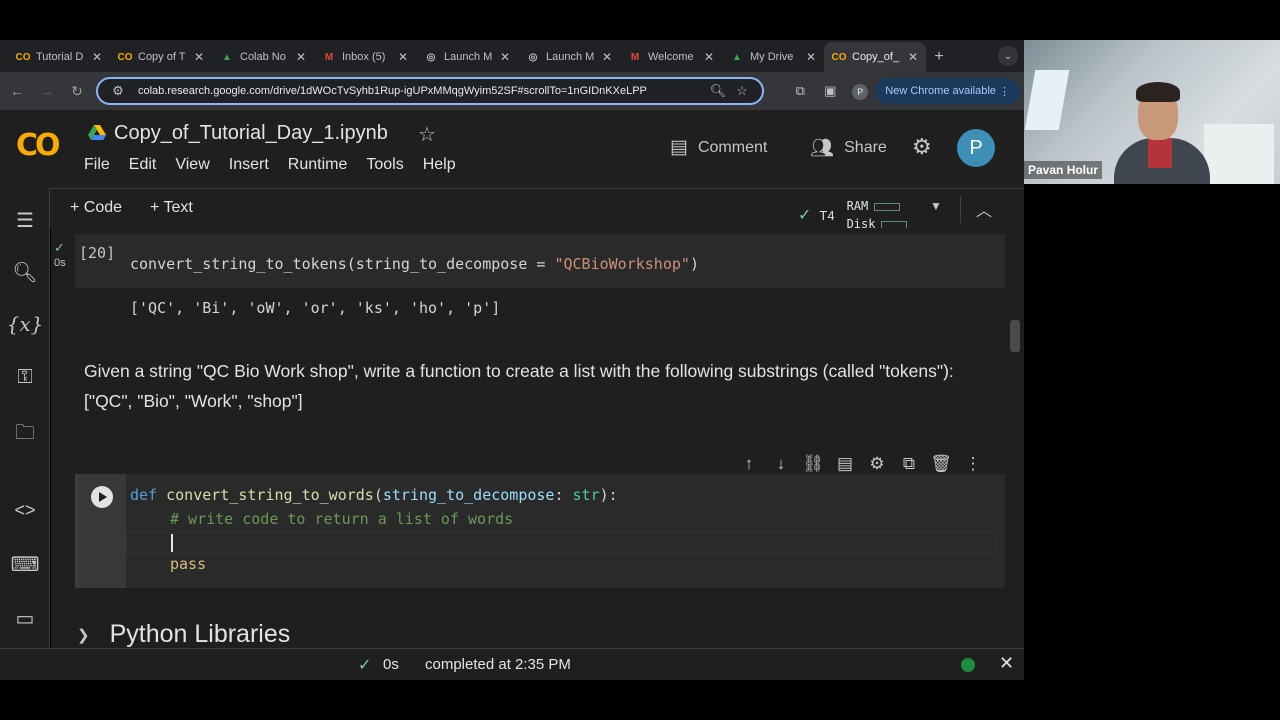 The height and width of the screenshot is (720, 1280). What do you see at coordinates (193, 401) in the screenshot?
I see `markdown-line: ["QC", "Bio", "Work", "shop"]` at bounding box center [193, 401].